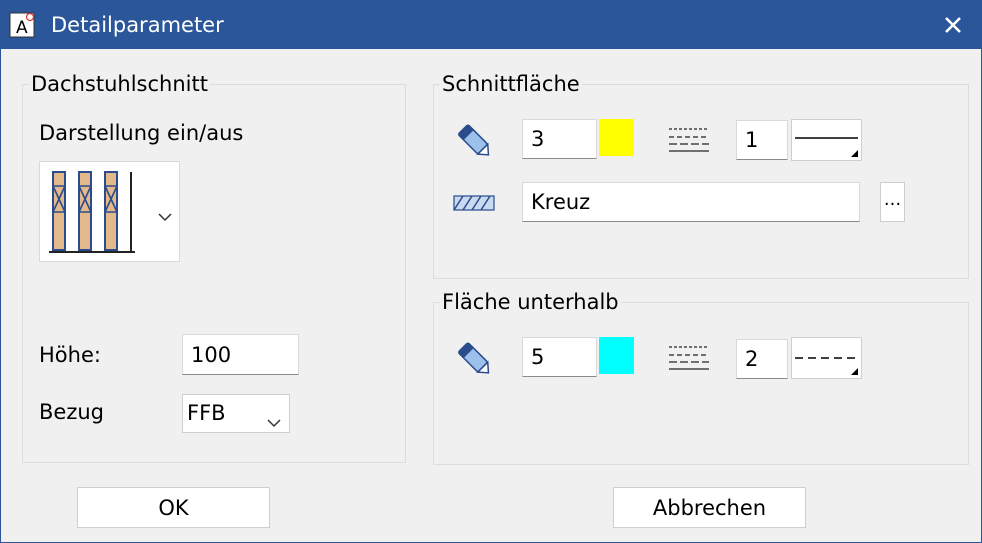 This screenshot has height=543, width=982. I want to click on display-toggle-dropdown, so click(109, 211).